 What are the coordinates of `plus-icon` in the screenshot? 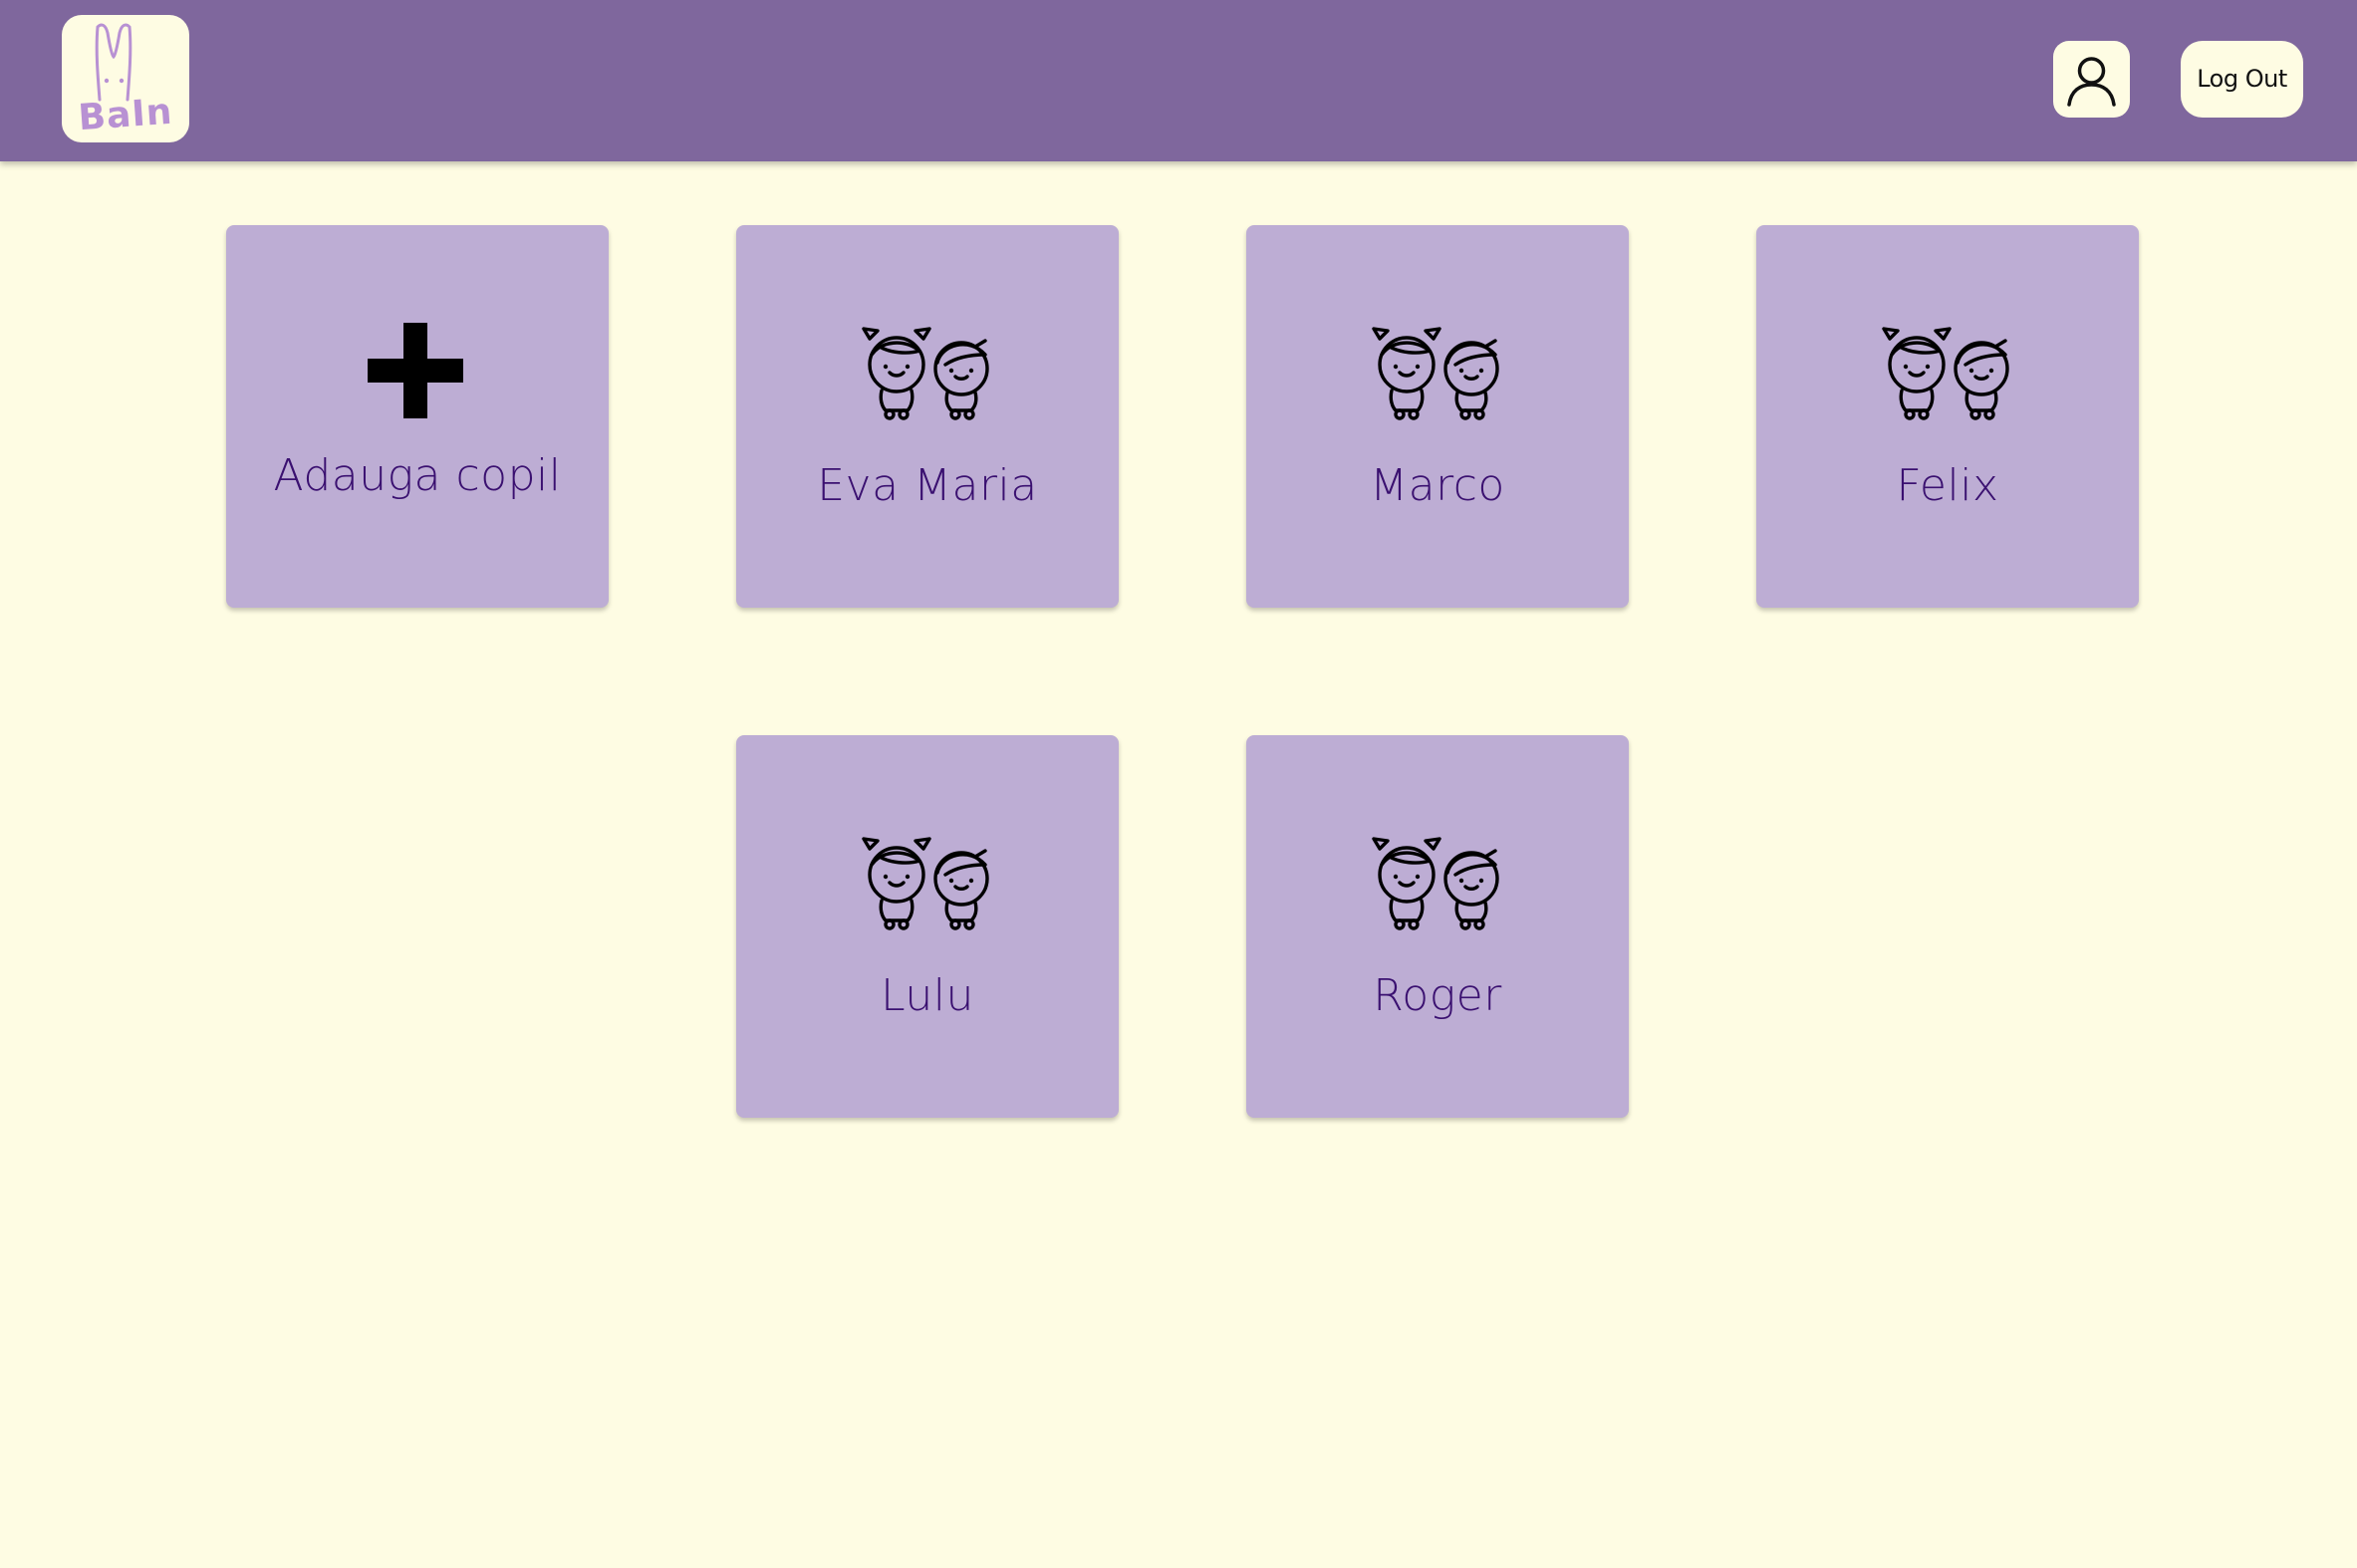 It's located at (415, 370).